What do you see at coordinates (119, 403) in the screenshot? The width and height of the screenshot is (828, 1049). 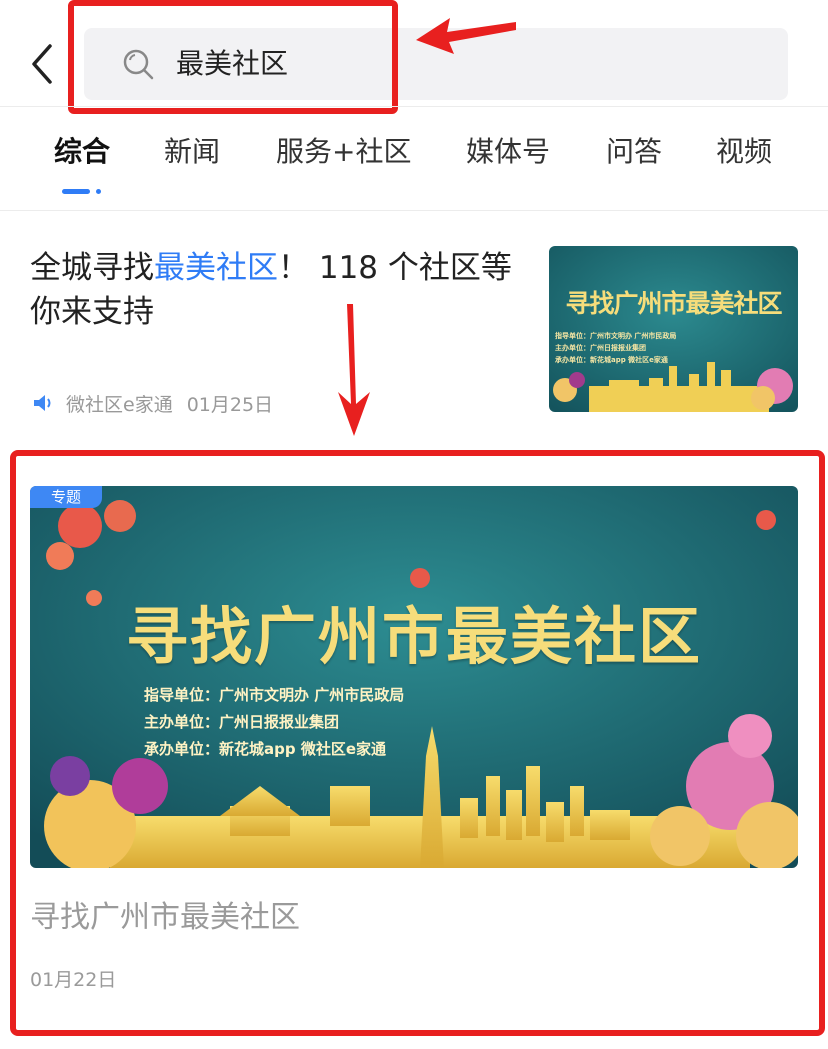 I see `article-source: 微社区e家通` at bounding box center [119, 403].